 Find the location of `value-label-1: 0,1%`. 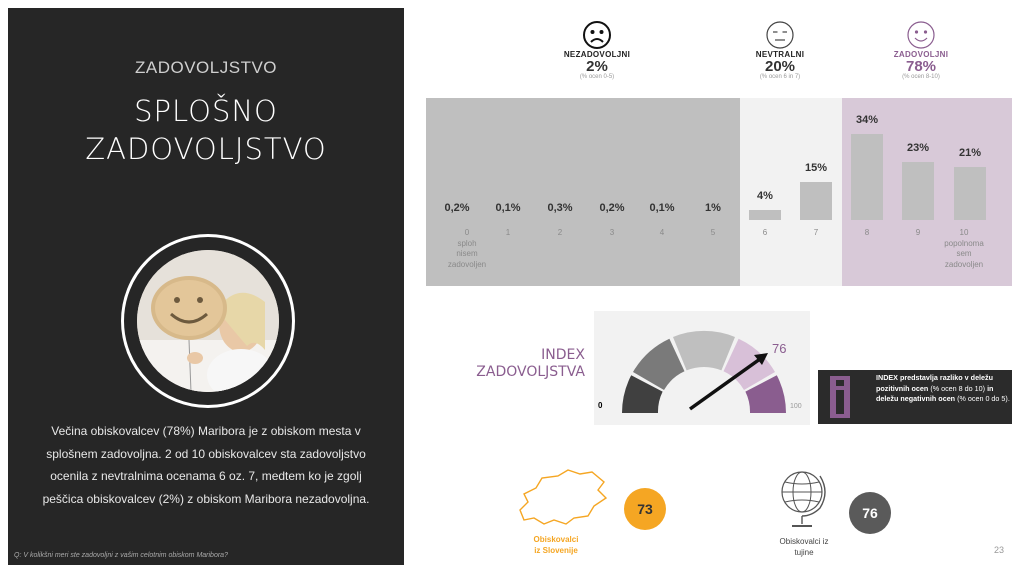

value-label-1: 0,1% is located at coordinates (508, 208).